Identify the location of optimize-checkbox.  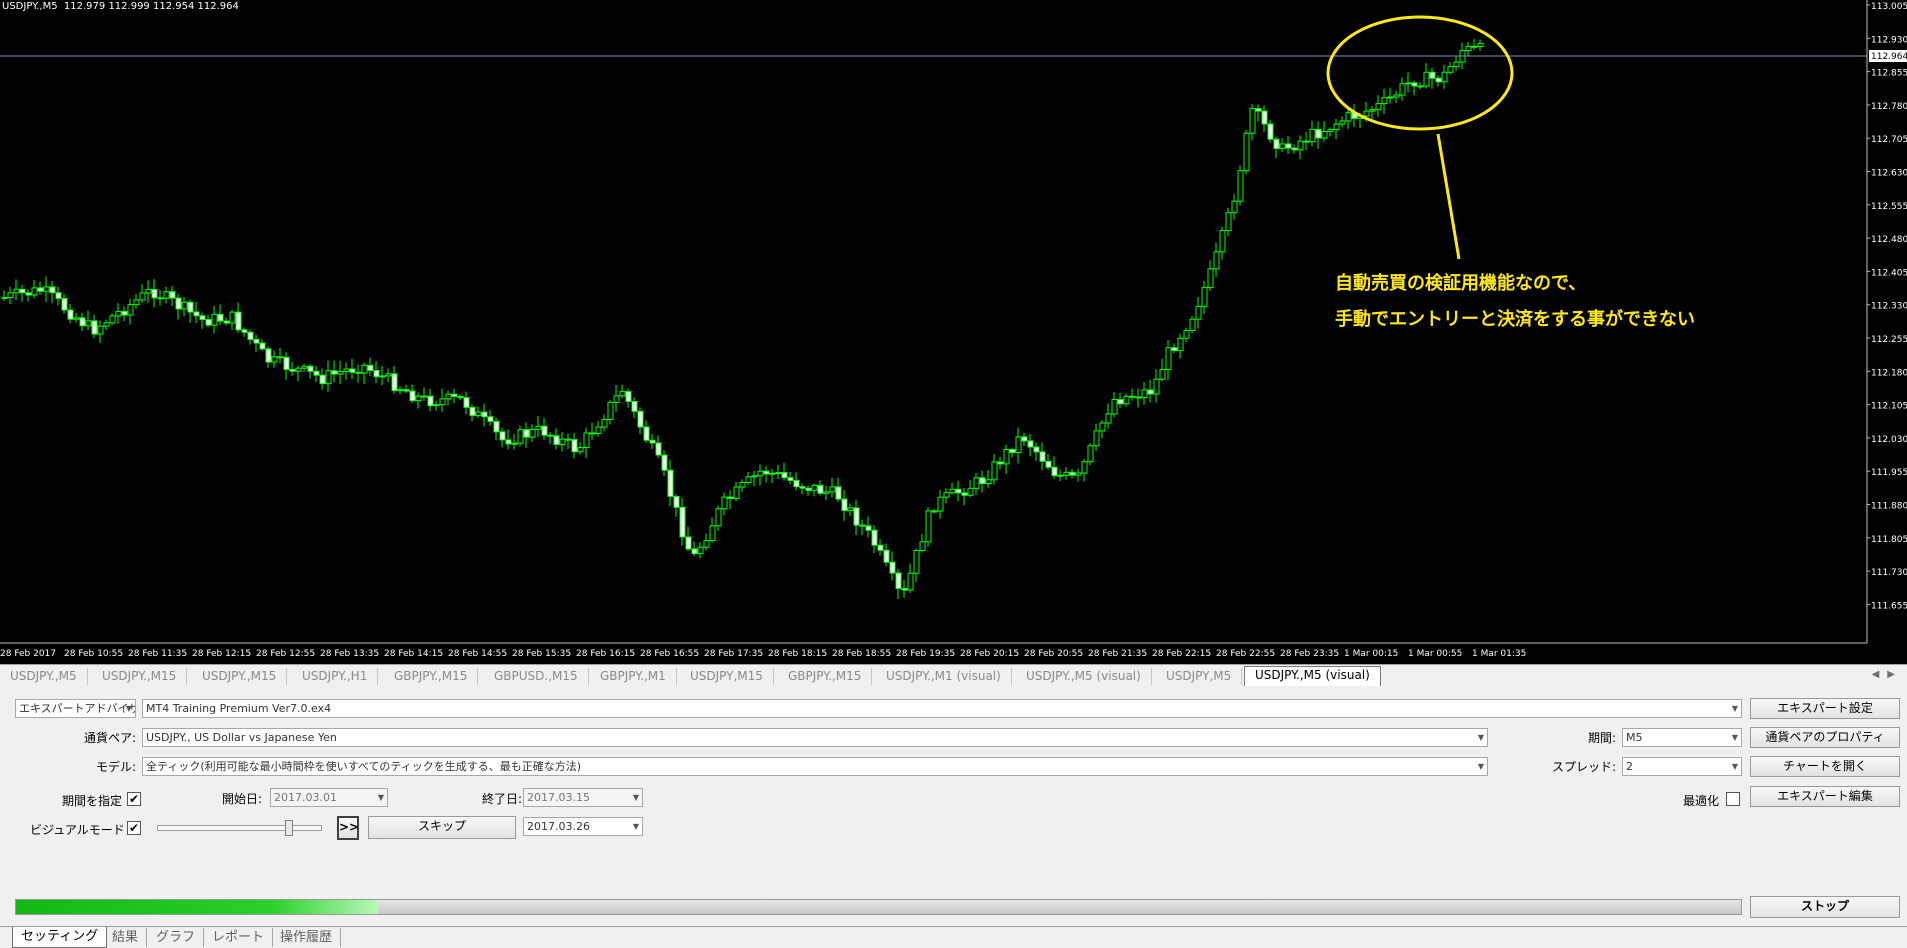
(1733, 799).